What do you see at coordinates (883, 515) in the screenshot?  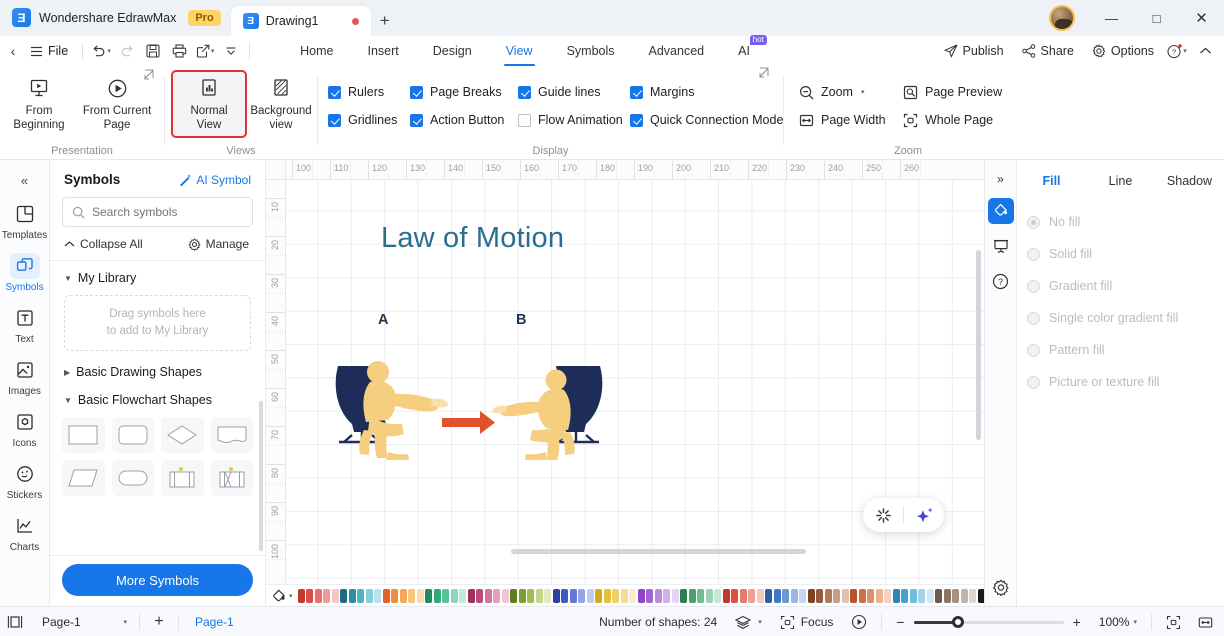 I see `ai-assist-icon` at bounding box center [883, 515].